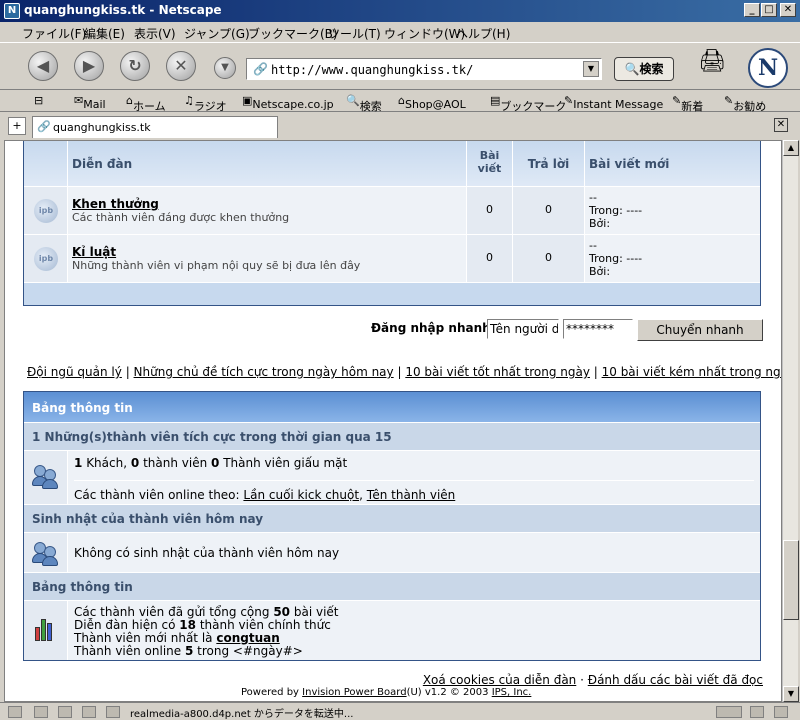 Image resolution: width=800 pixels, height=720 pixels. I want to click on sort-last-click-link: Lần cuối kick chuột, so click(301, 495).